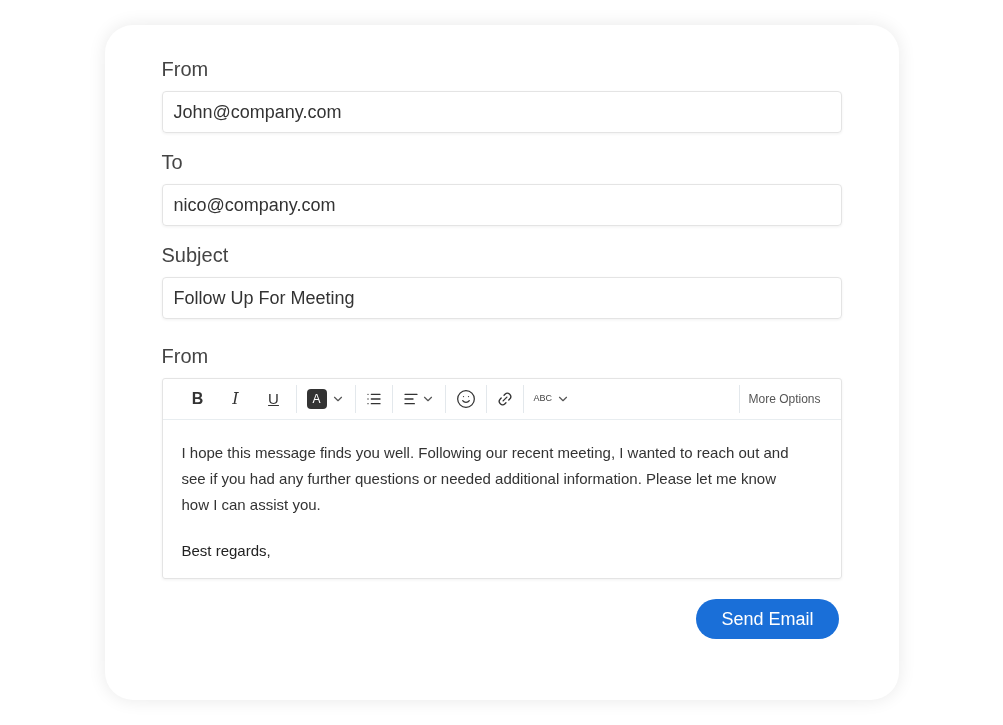  Describe the element at coordinates (235, 399) in the screenshot. I see `italic-button: I` at that location.